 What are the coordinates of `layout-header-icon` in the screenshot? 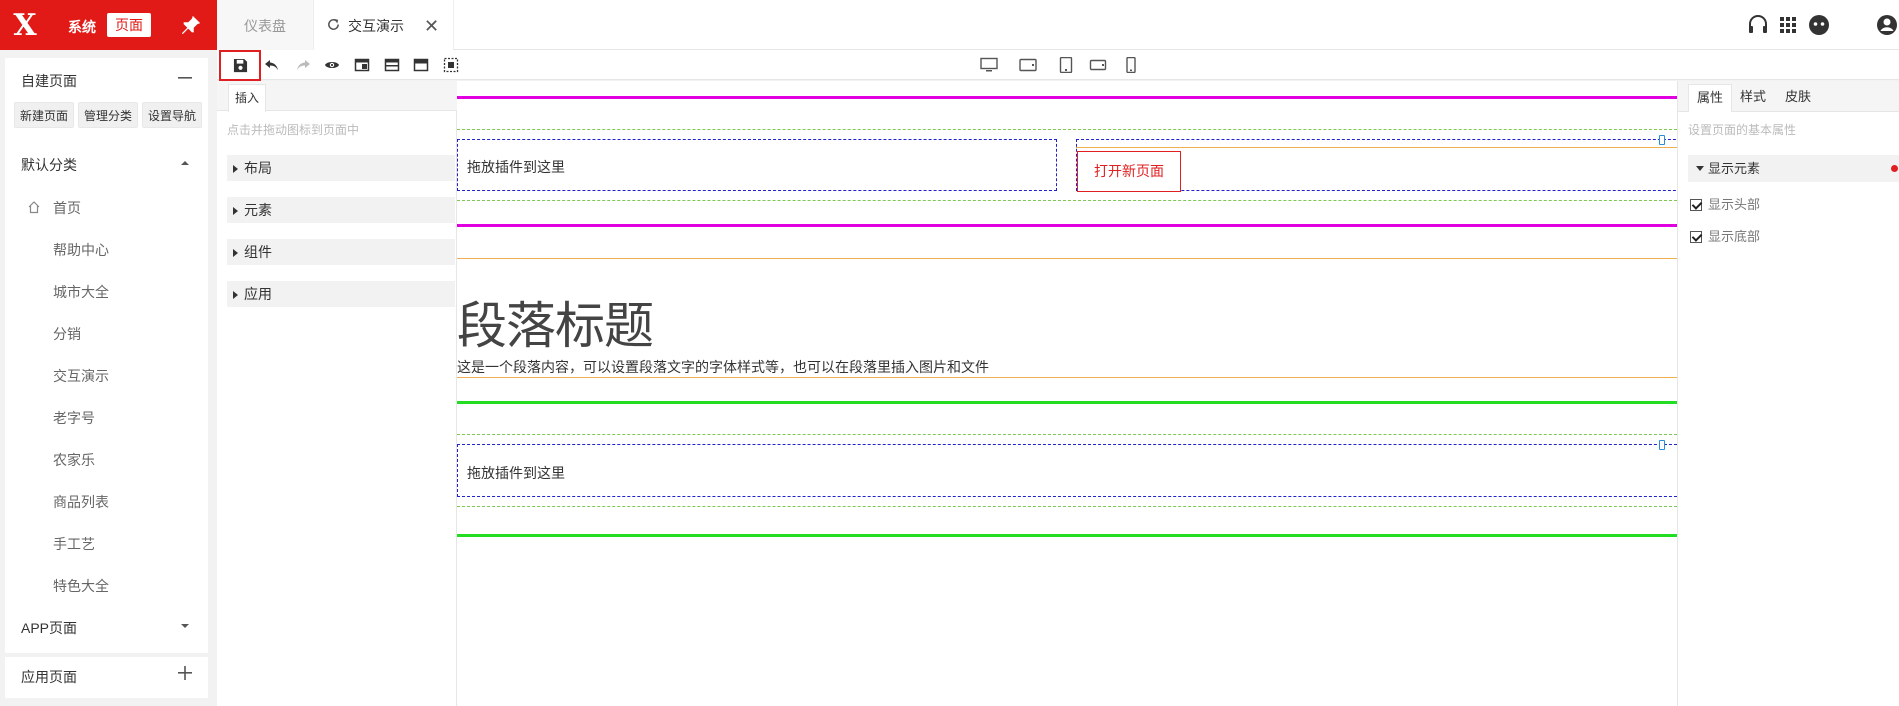 It's located at (421, 65).